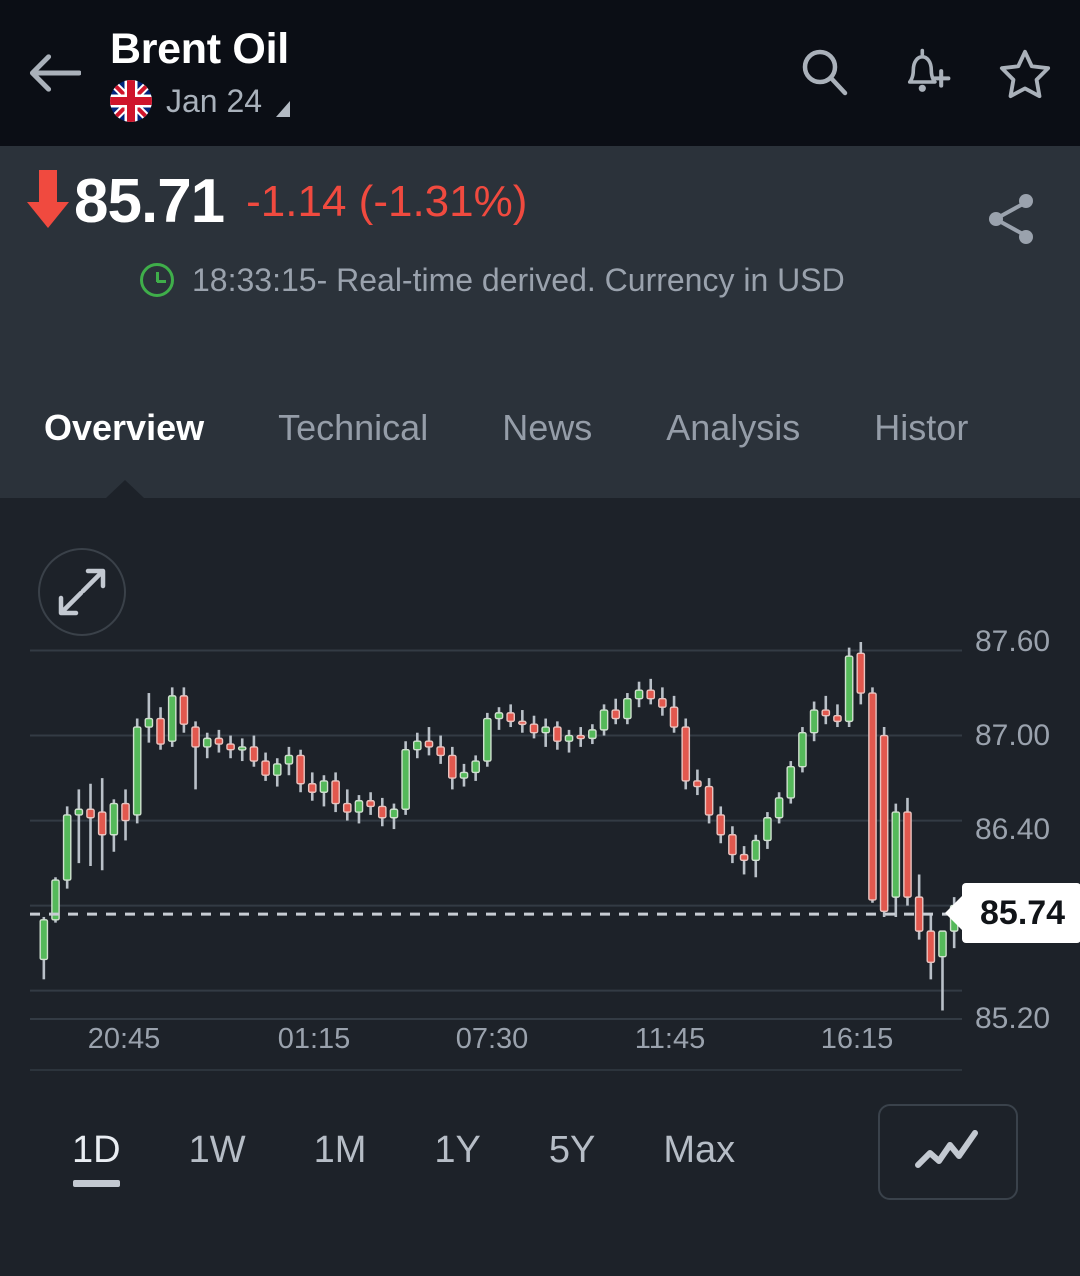 This screenshot has width=1080, height=1276. Describe the element at coordinates (314, 1039) in the screenshot. I see `x-tick-label: 01:15` at that location.